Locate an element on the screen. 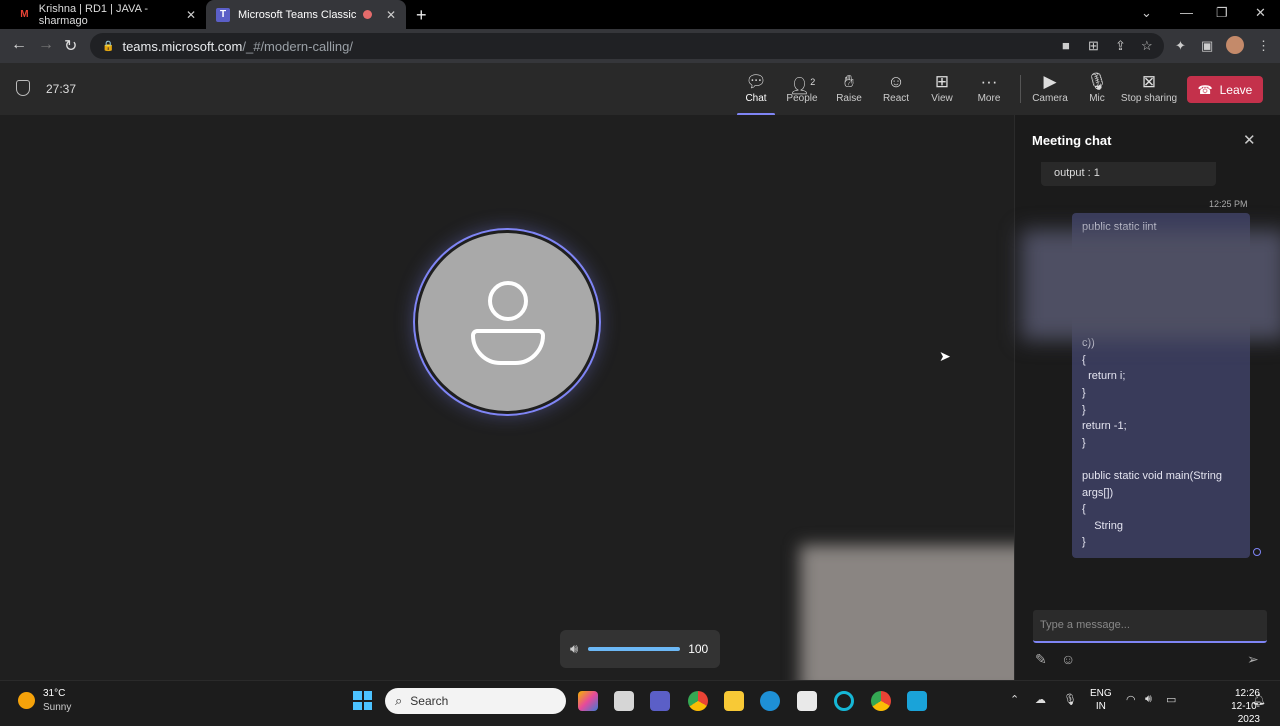 Image resolution: width=1280 pixels, height=726 pixels. person-body is located at coordinates (508, 347).